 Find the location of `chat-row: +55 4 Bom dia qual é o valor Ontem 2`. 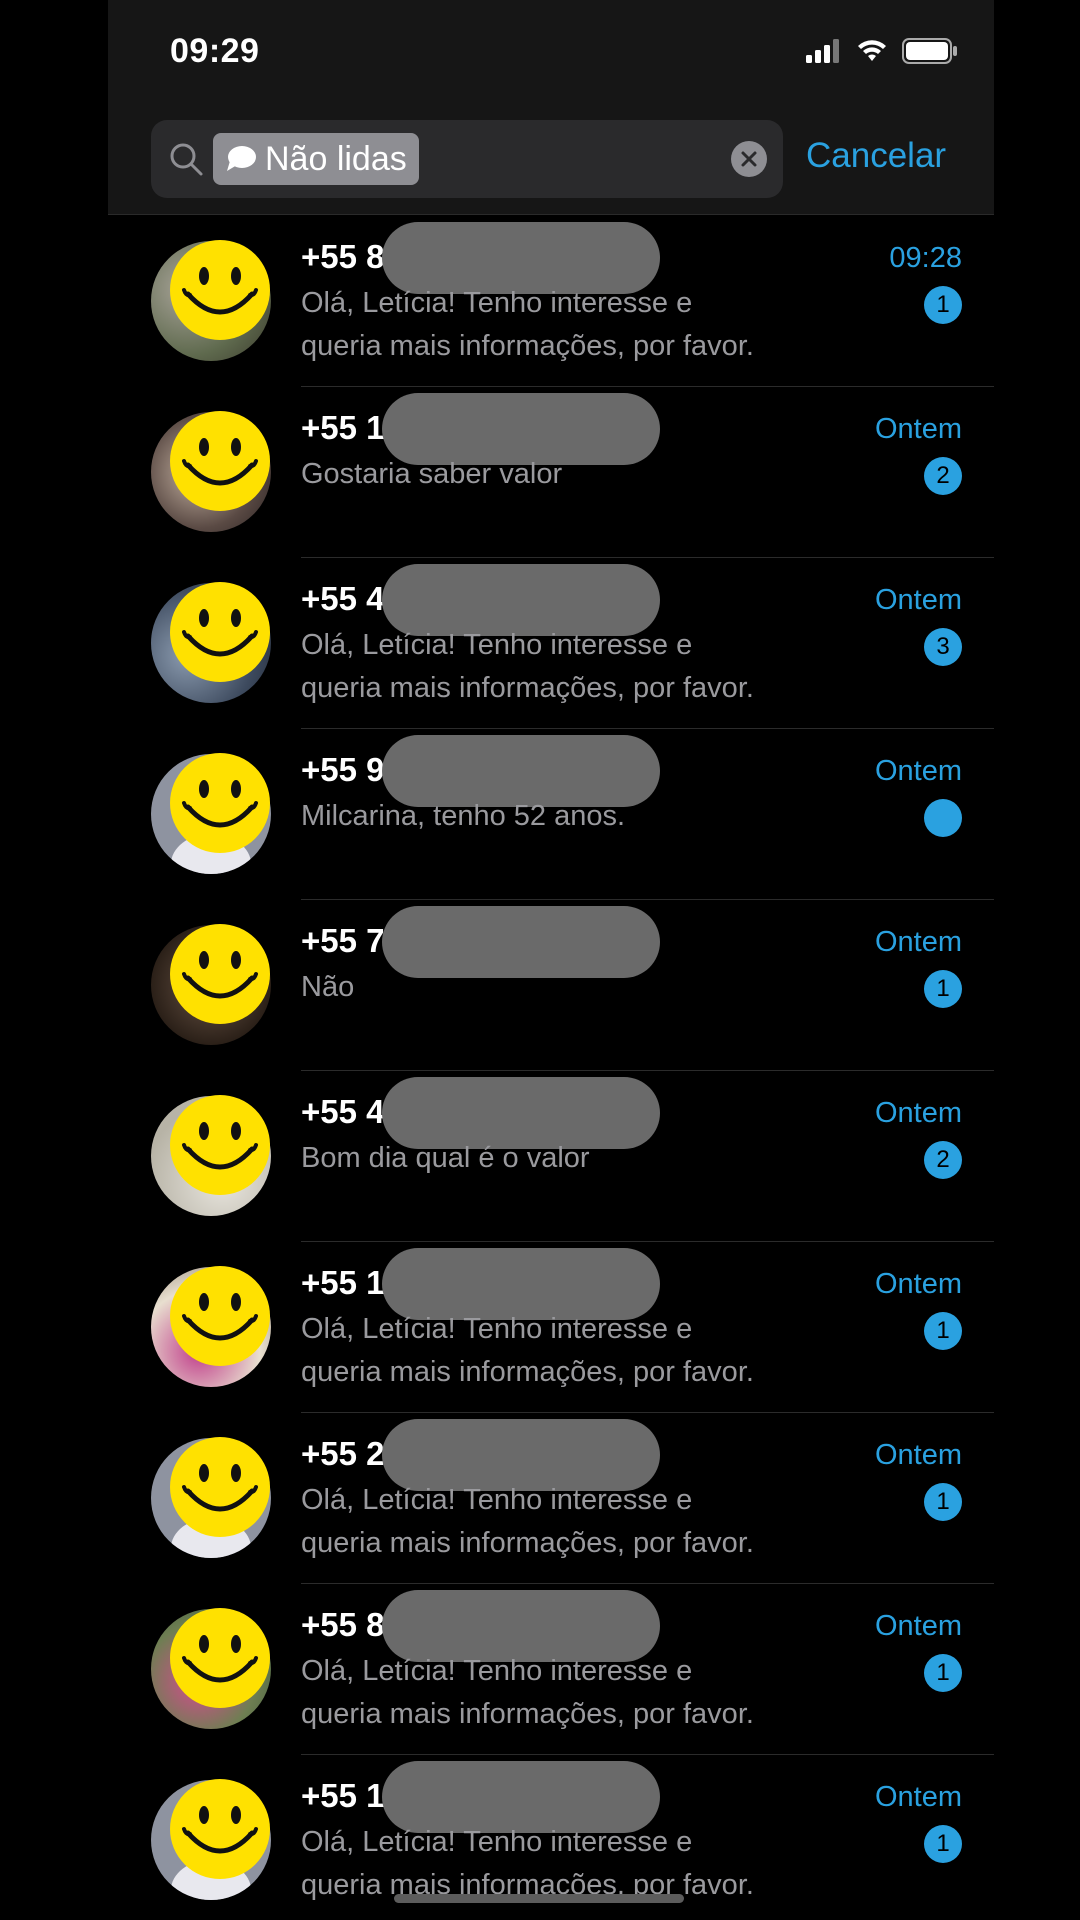

chat-row: +55 4 Bom dia qual é o valor Ontem 2 is located at coordinates (551, 1156).